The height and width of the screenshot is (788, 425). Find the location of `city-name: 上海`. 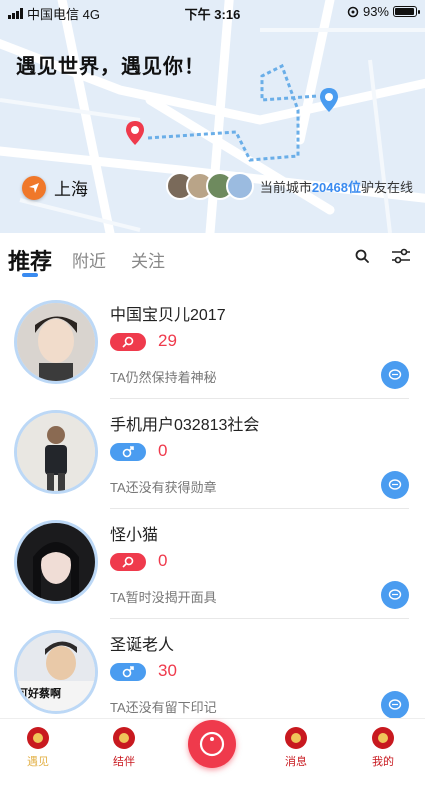

city-name: 上海 is located at coordinates (71, 189).